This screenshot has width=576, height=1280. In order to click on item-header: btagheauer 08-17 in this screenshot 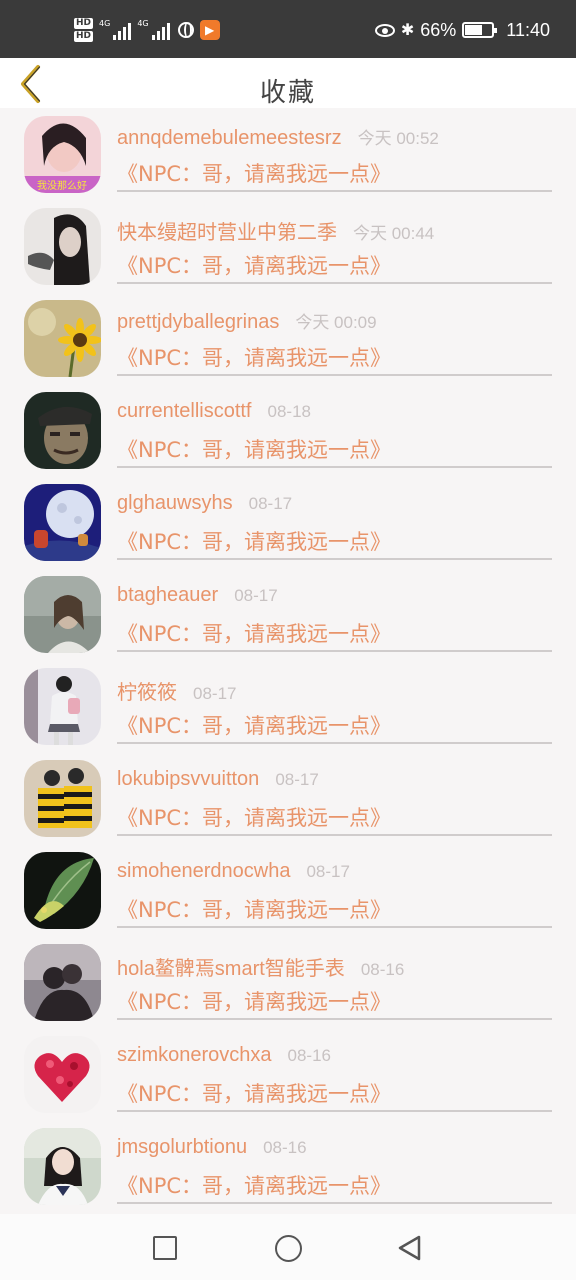, I will do `click(197, 595)`.